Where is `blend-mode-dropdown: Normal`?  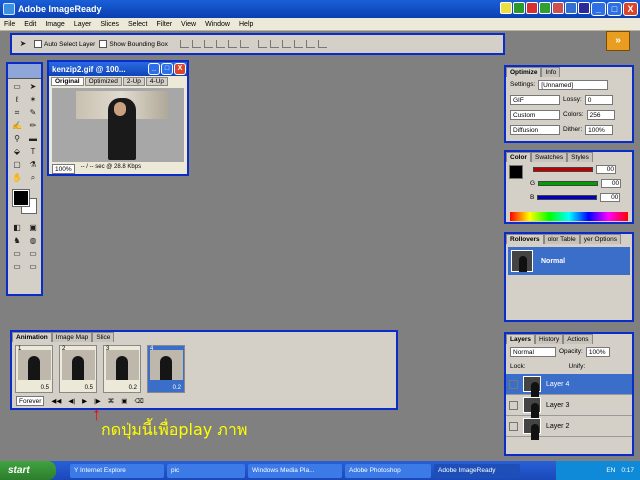
blend-mode-dropdown: Normal is located at coordinates (533, 351).